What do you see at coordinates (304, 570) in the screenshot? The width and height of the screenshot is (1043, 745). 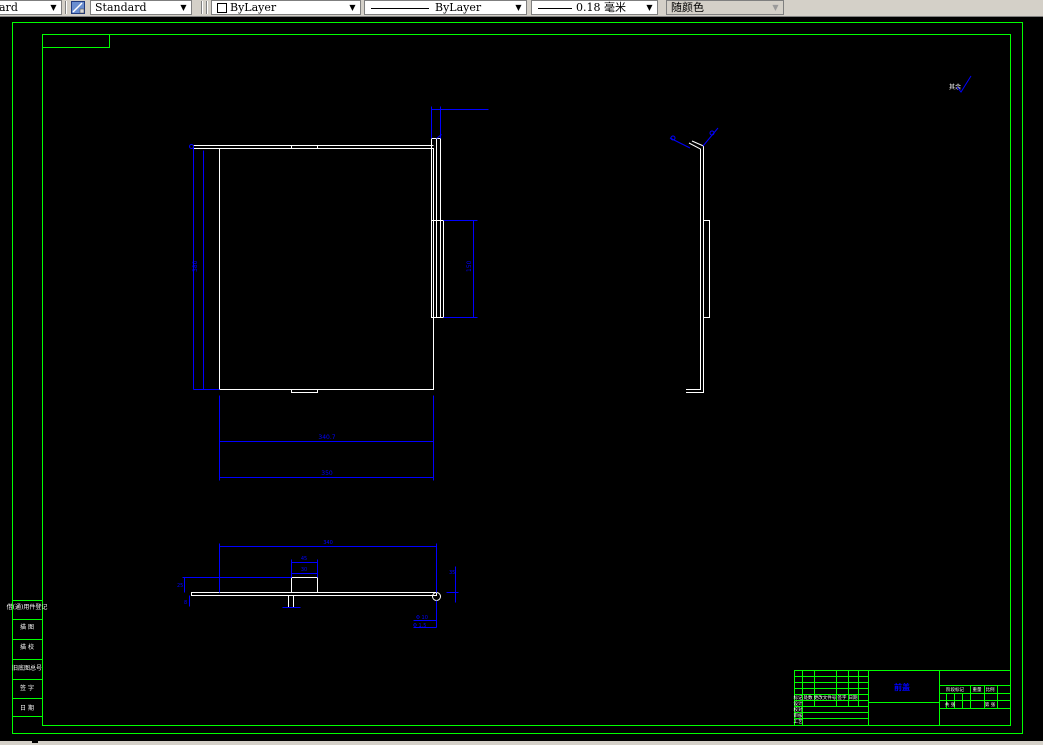 I see `dim-label: 30` at bounding box center [304, 570].